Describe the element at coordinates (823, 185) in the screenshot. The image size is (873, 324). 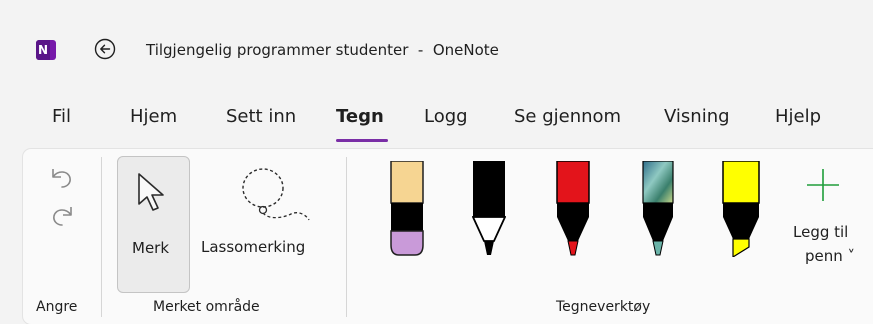
I see `plus-icon` at that location.